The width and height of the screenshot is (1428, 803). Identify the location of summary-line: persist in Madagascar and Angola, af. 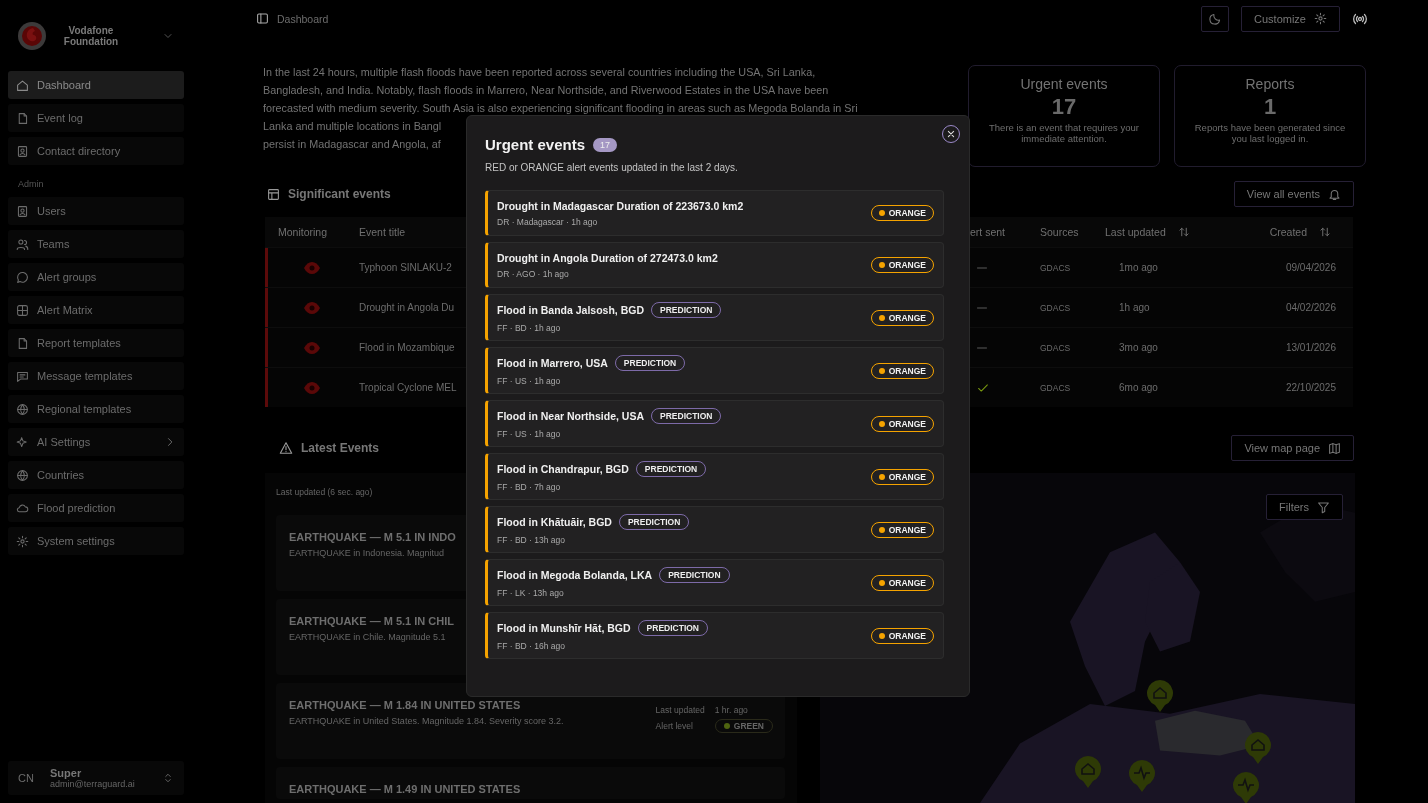
(352, 144).